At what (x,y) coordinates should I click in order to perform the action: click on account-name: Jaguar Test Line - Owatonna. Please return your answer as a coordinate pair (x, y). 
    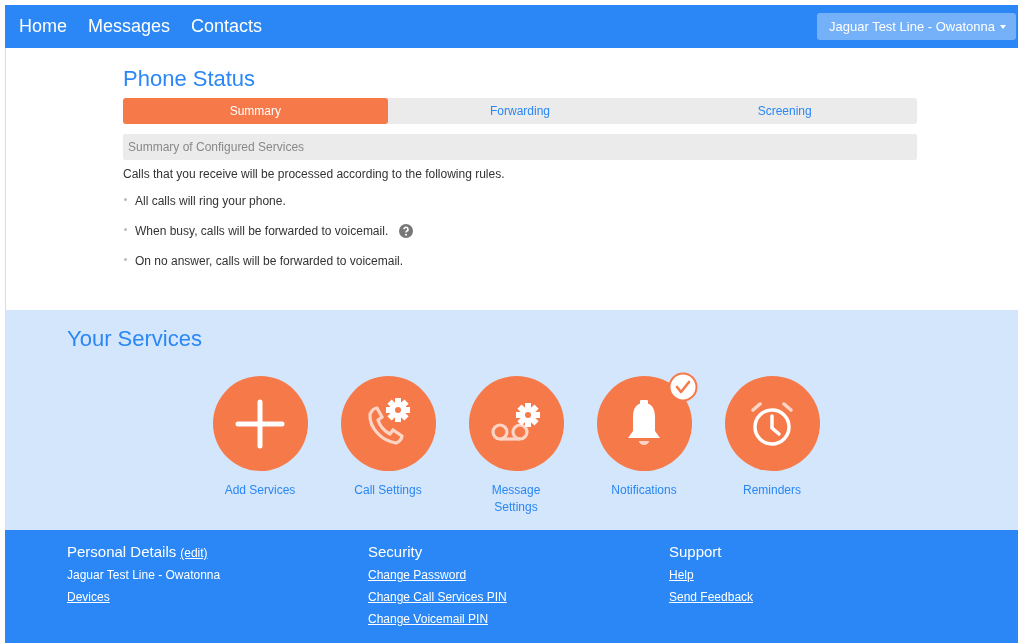
    Looking at the image, I should click on (144, 575).